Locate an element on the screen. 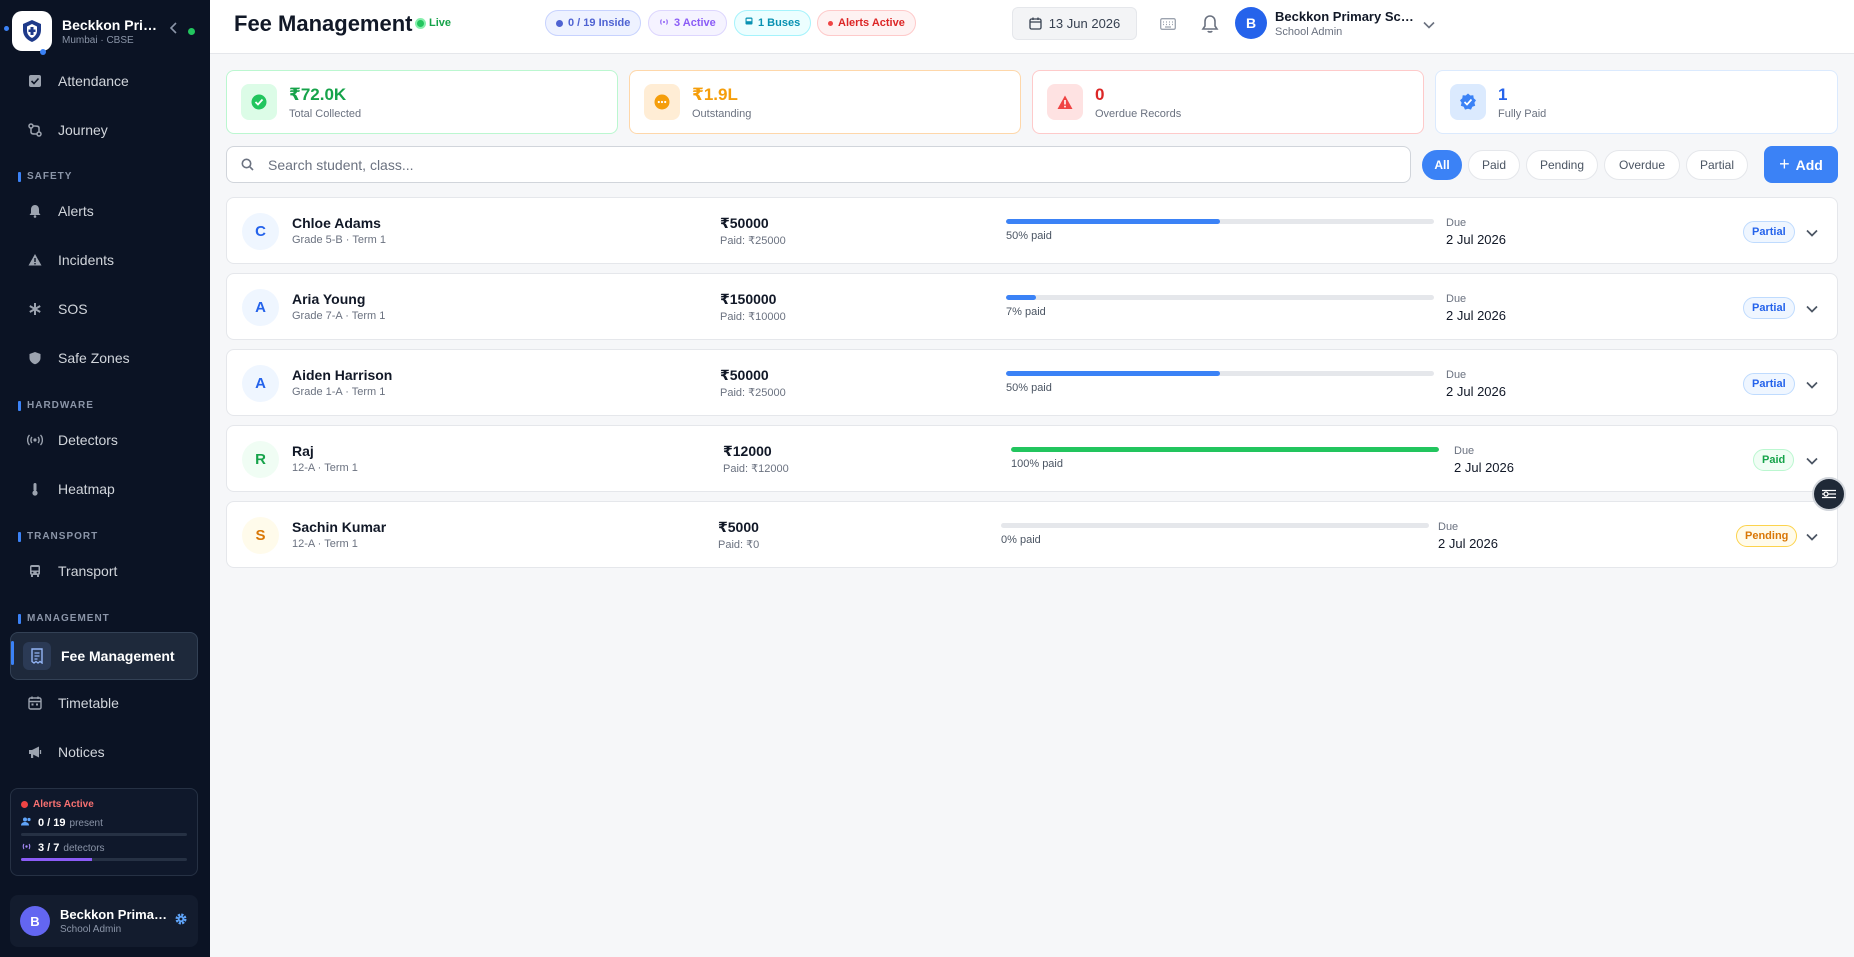  sidebar-item-notices: Notices is located at coordinates (104, 752).